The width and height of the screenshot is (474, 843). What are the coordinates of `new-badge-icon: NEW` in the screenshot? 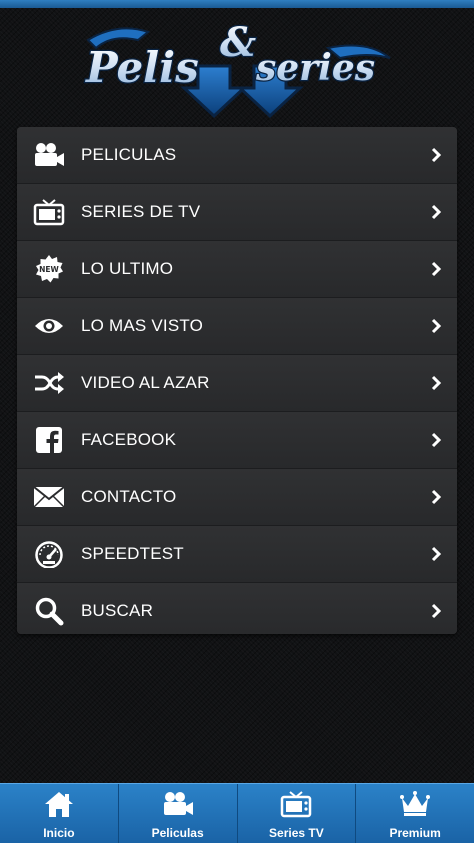 It's located at (49, 269).